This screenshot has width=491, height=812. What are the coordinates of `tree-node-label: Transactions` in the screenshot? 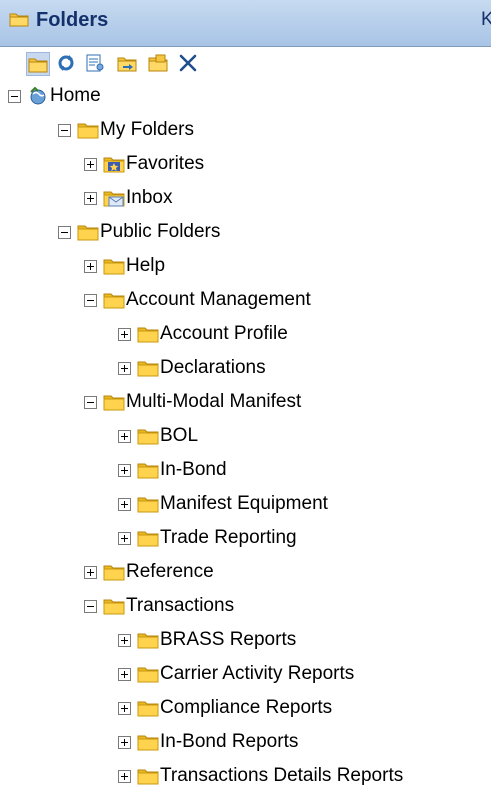 It's located at (180, 605).